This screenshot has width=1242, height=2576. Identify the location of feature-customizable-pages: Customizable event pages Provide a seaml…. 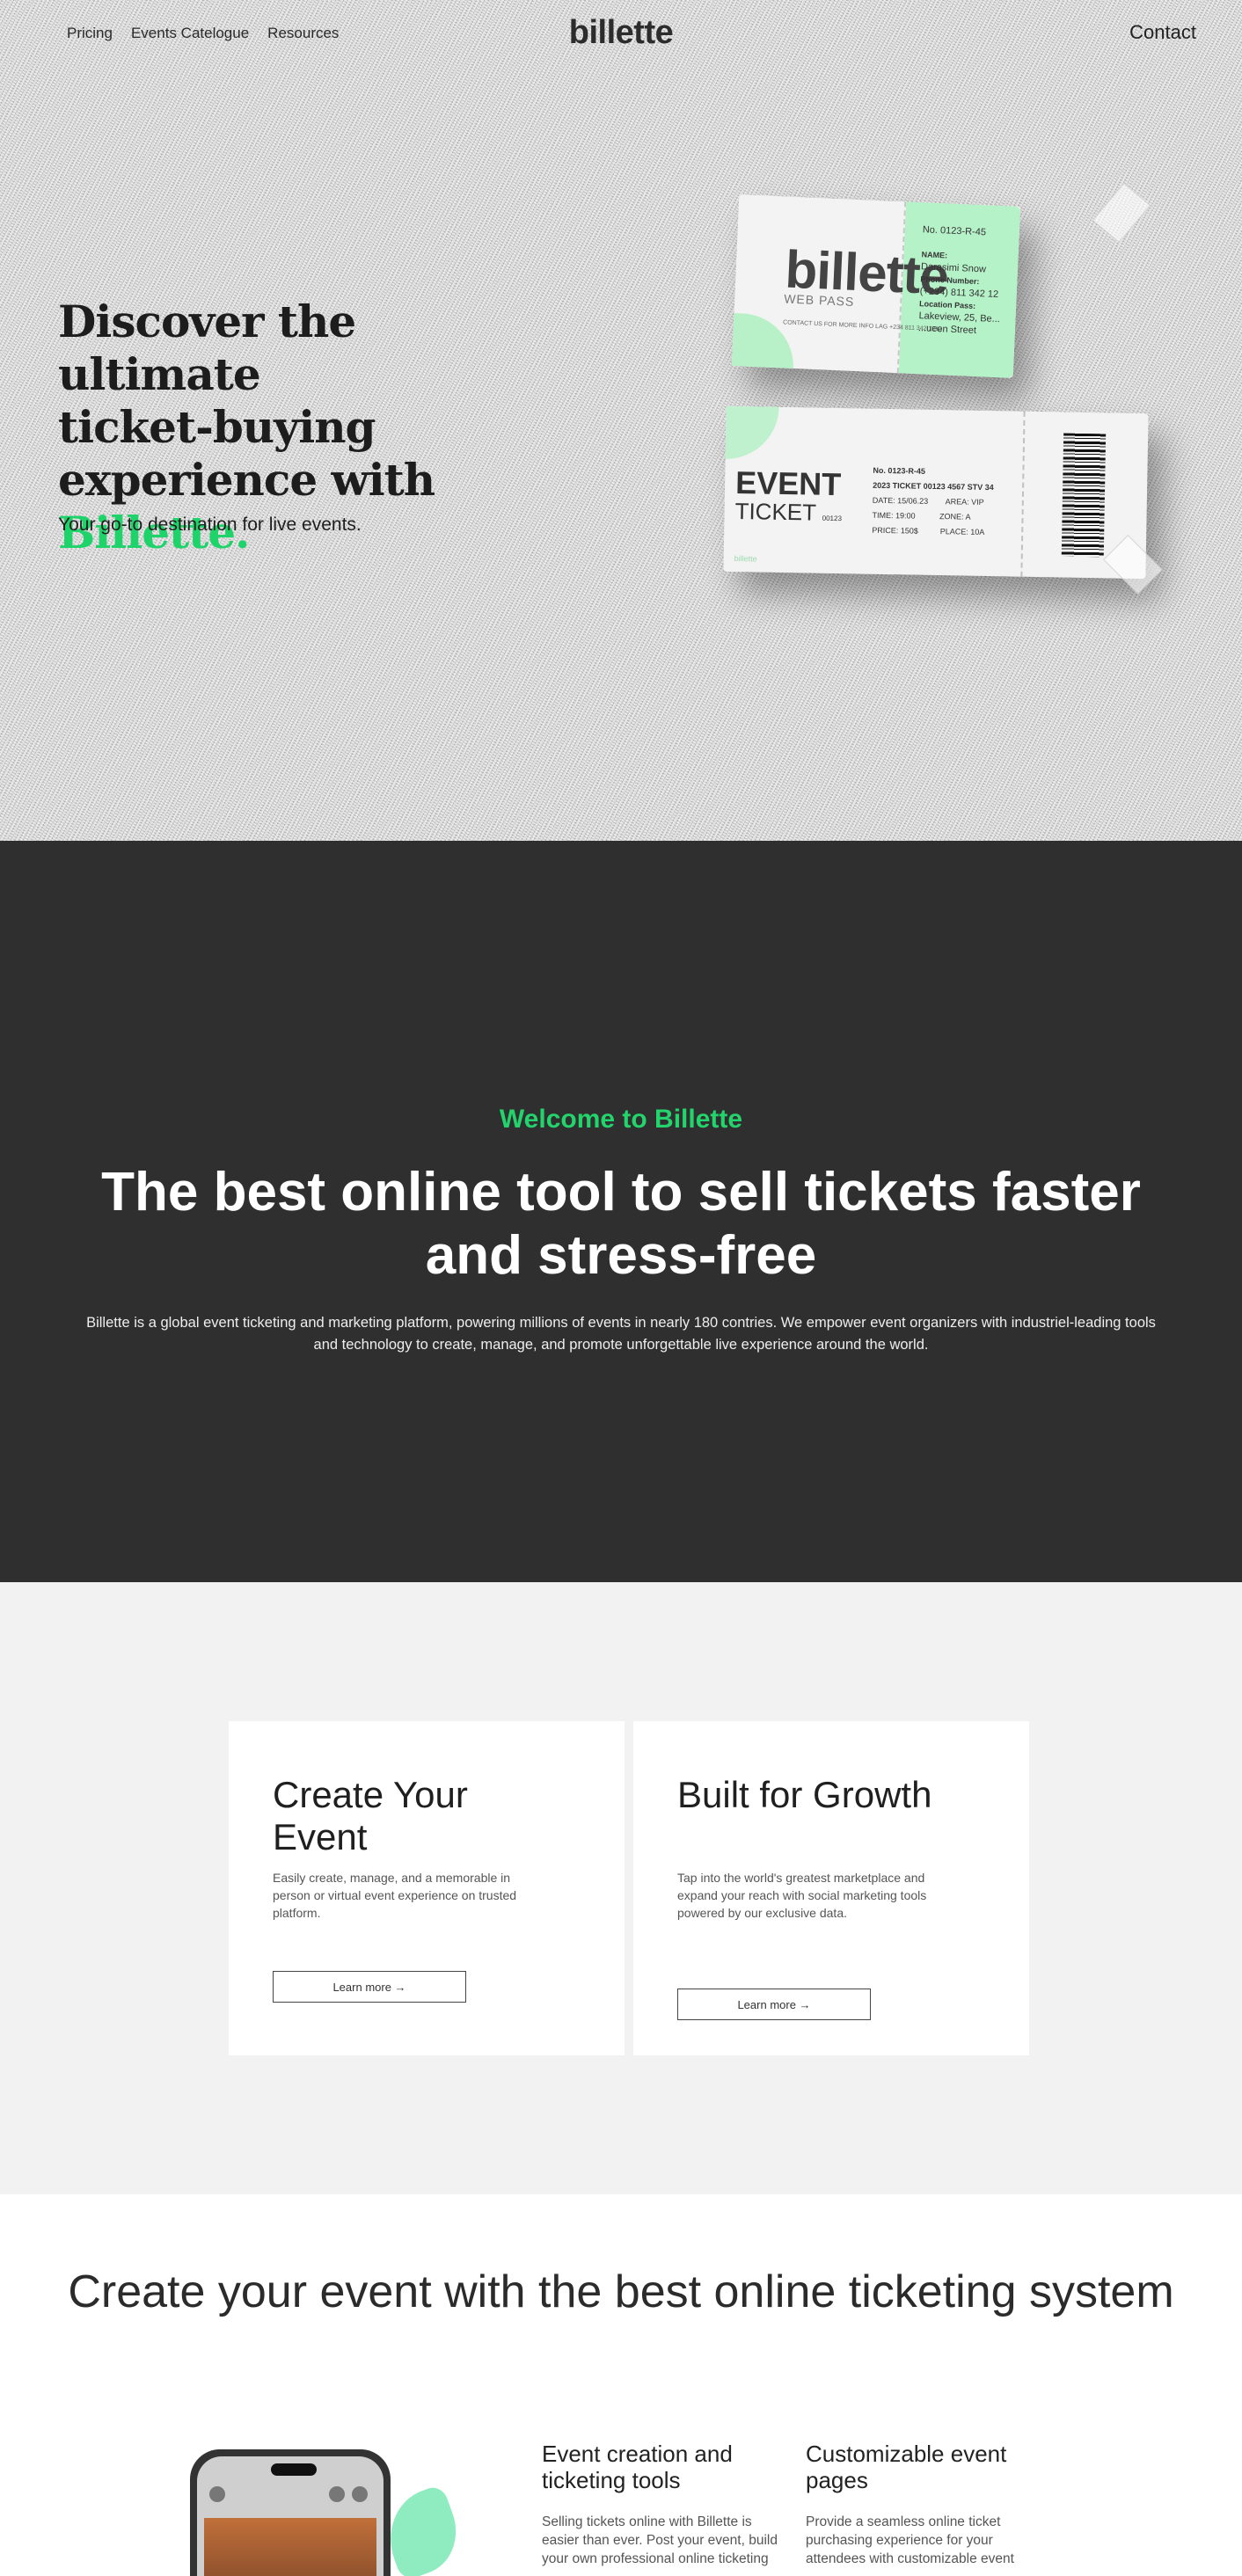
(929, 2504).